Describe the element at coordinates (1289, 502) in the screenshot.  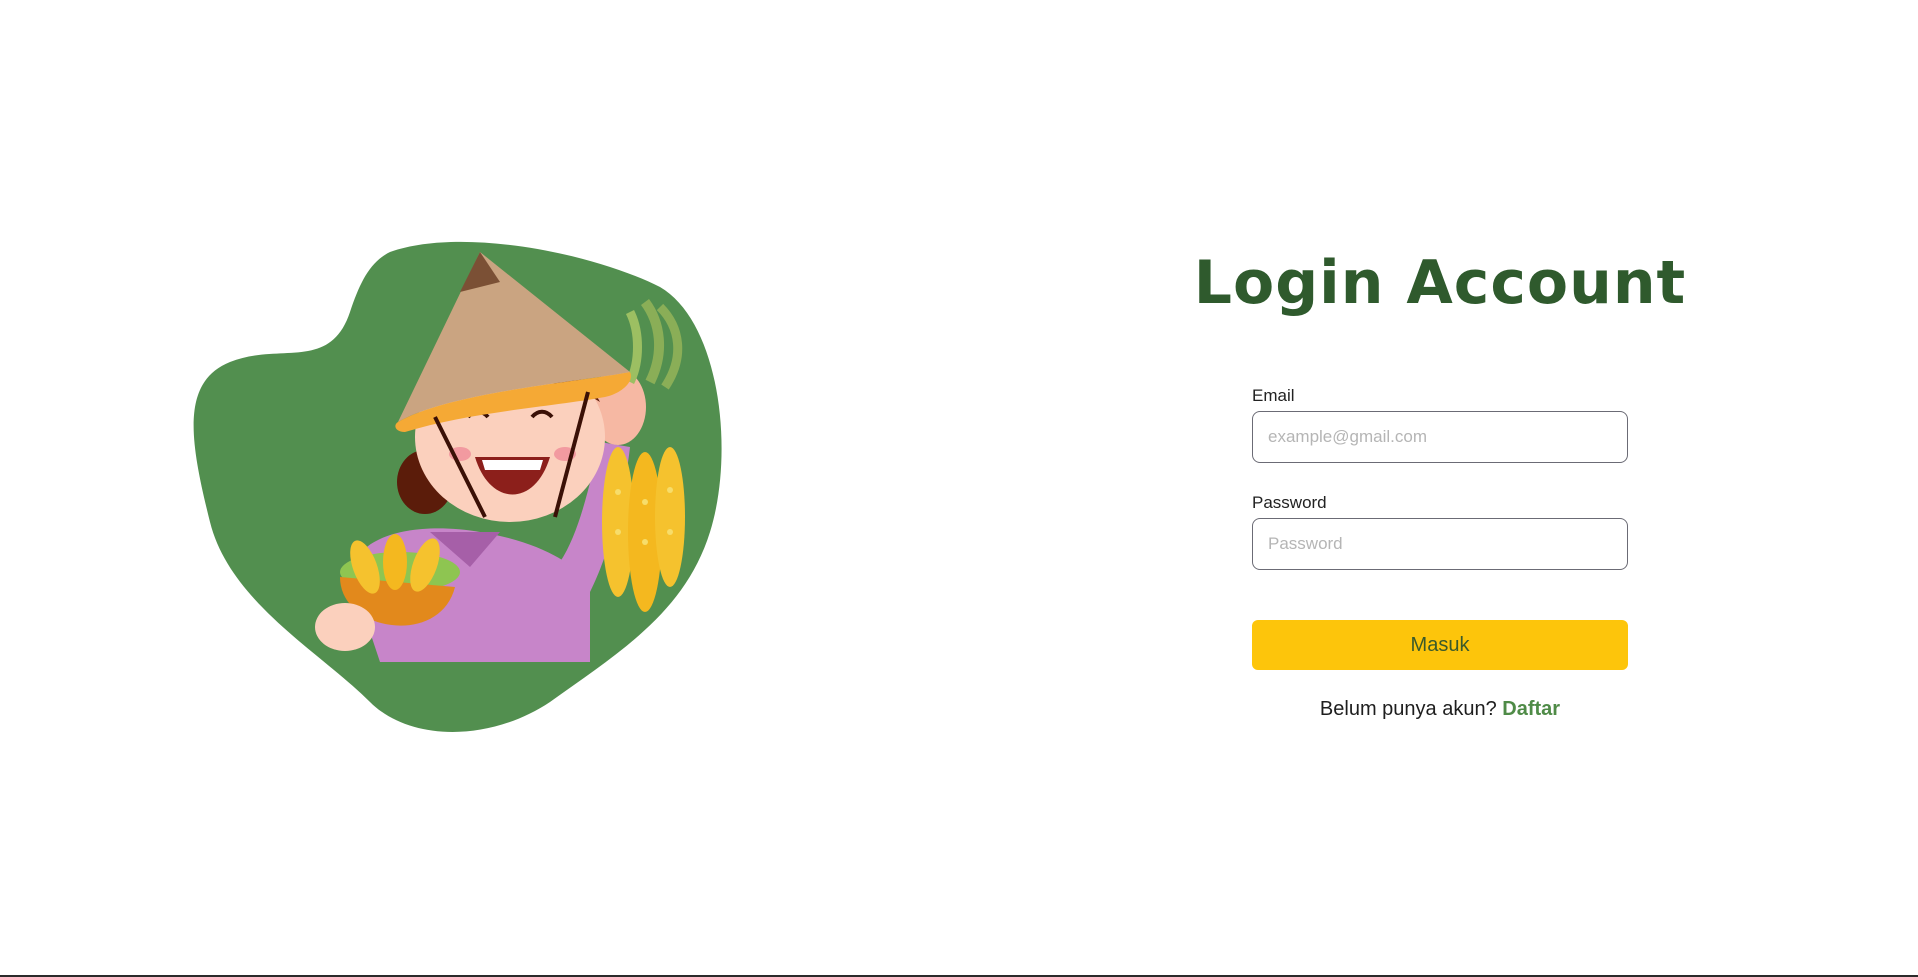
I see `password-label: Password` at that location.